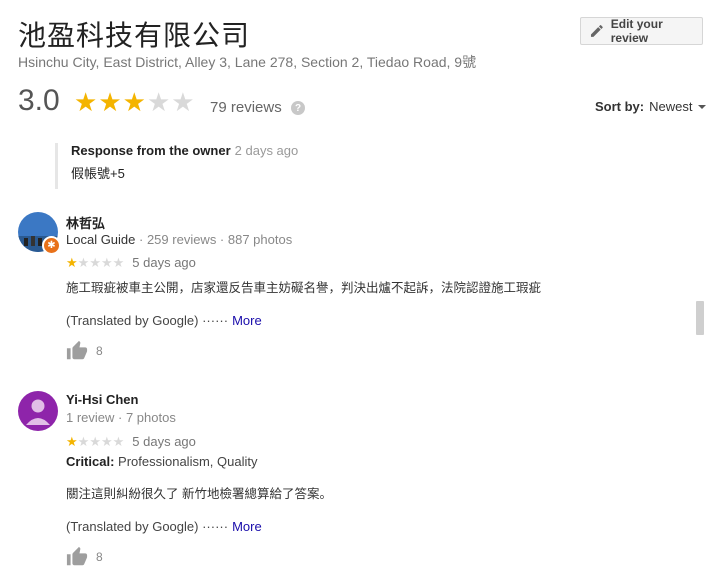 This screenshot has width=720, height=575. I want to click on rating-stars: ★ ★ ★ ★ ★, so click(134, 102).